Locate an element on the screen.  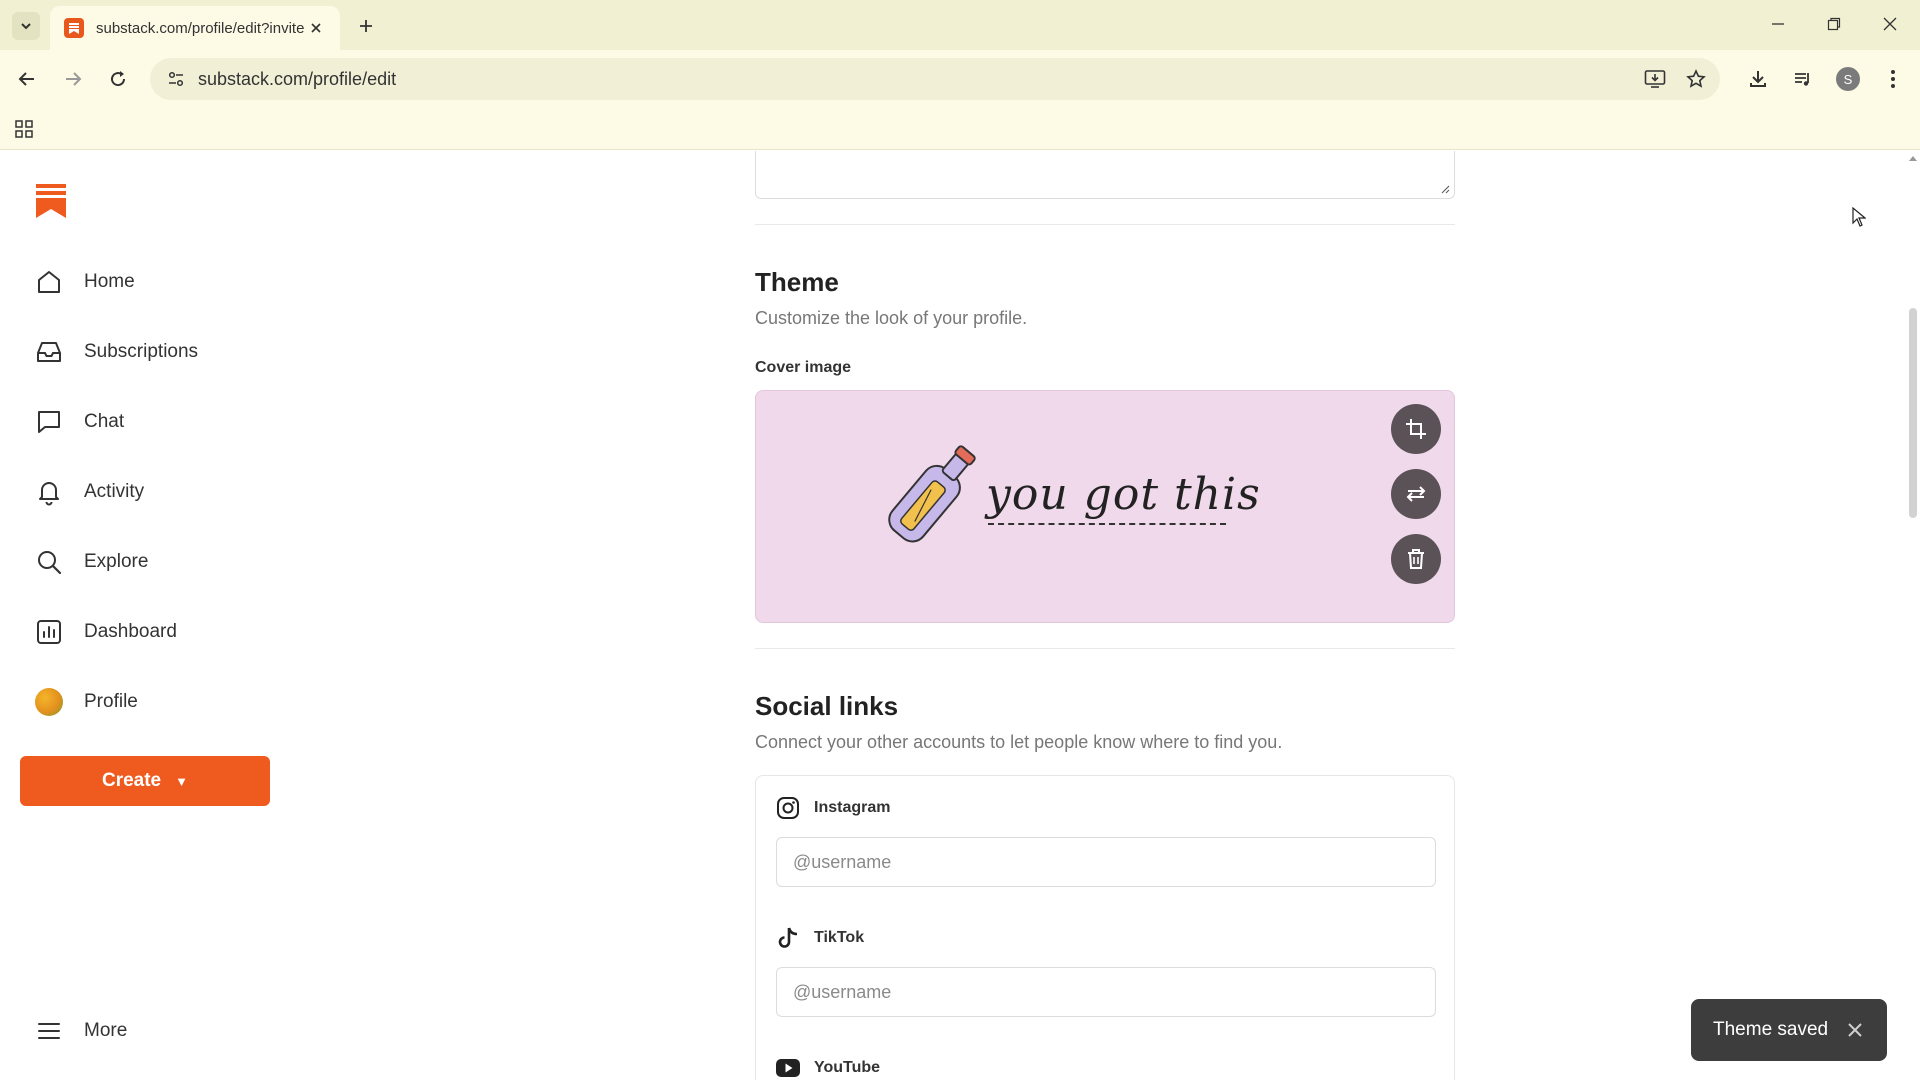
chevron-down-icon is located at coordinates (26, 26).